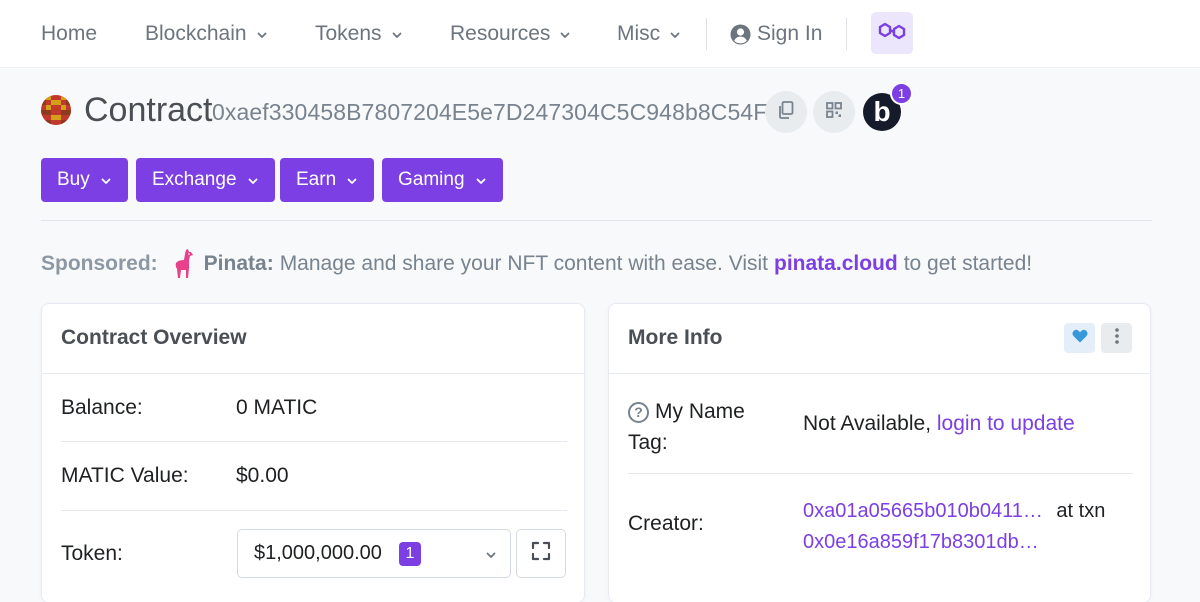  Describe the element at coordinates (867, 423) in the screenshot. I see `name-tag-status: Not Available,` at that location.